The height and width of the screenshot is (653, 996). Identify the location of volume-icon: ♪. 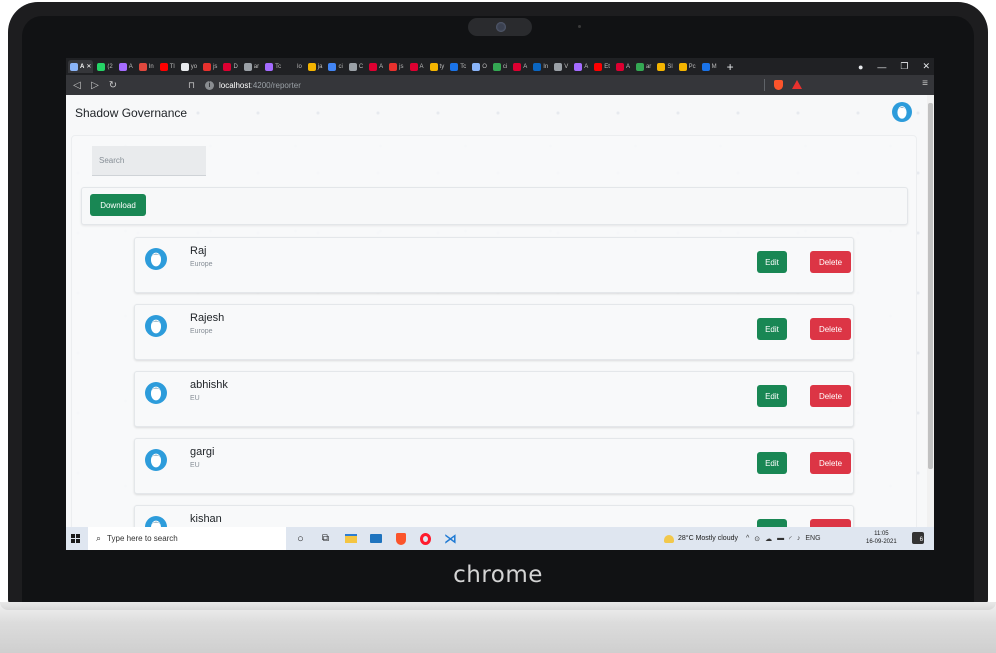
(799, 538).